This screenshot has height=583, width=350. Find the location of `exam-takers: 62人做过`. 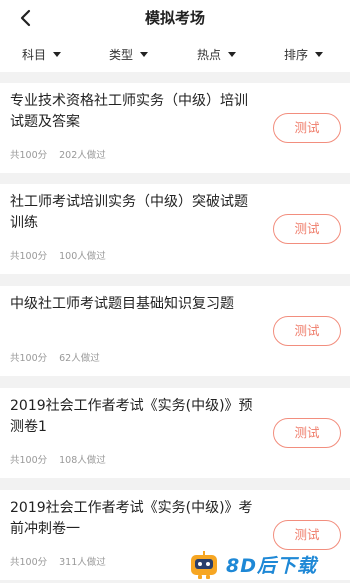

exam-takers: 62人做过 is located at coordinates (79, 358).